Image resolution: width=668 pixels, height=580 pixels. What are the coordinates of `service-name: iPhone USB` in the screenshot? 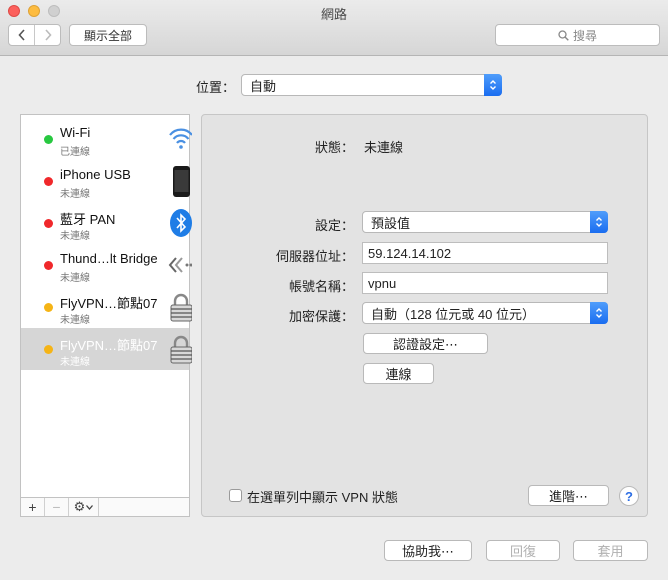 It's located at (95, 174).